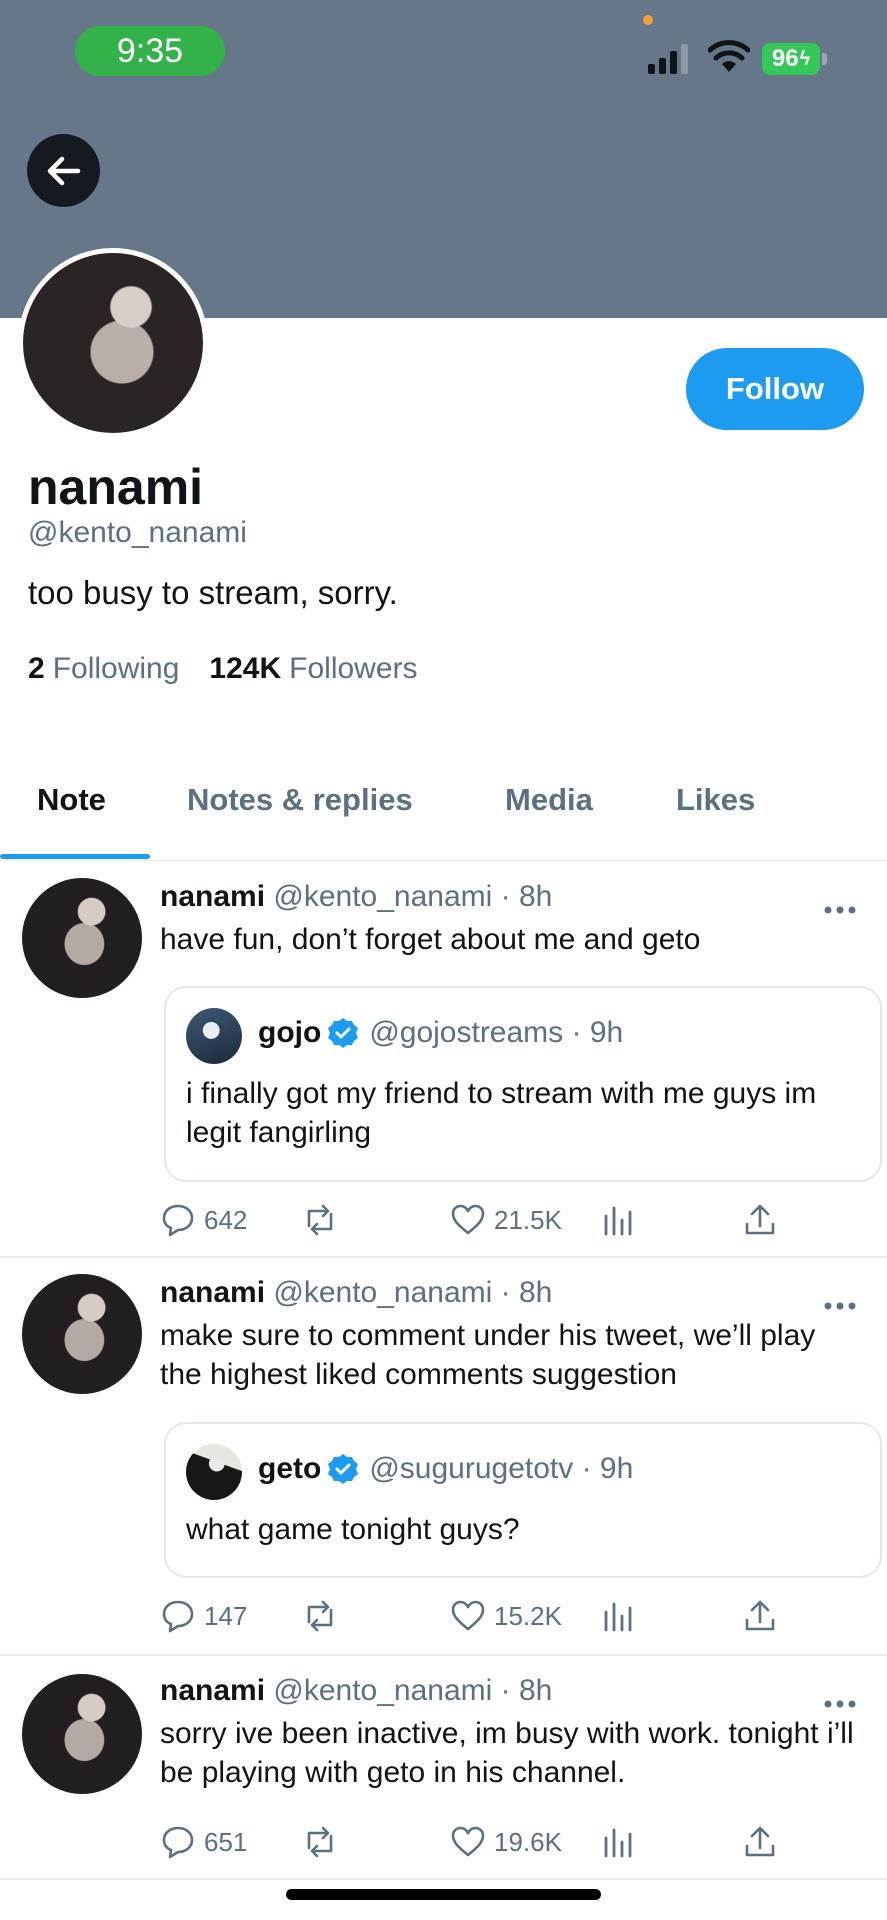 The height and width of the screenshot is (1920, 887). I want to click on back-button, so click(63, 170).